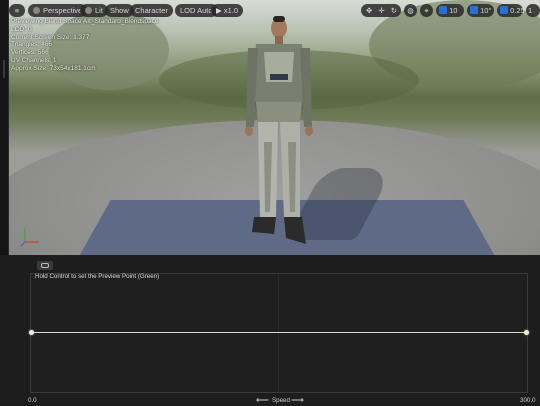 Image resolution: width=540 pixels, height=406 pixels. I want to click on panel-tick, so click(4, 69).